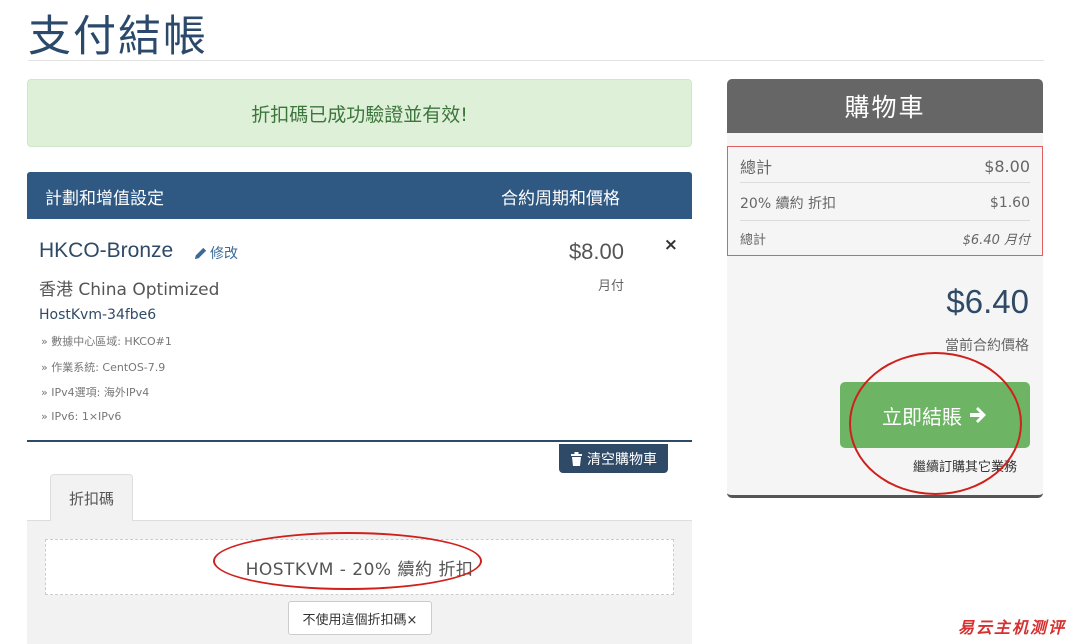  What do you see at coordinates (671, 245) in the screenshot?
I see `remove-item-icon: ×` at bounding box center [671, 245].